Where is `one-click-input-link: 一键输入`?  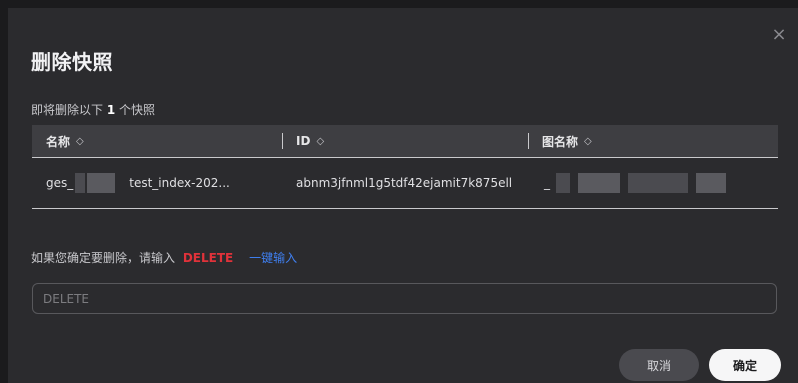 one-click-input-link: 一键输入 is located at coordinates (273, 258).